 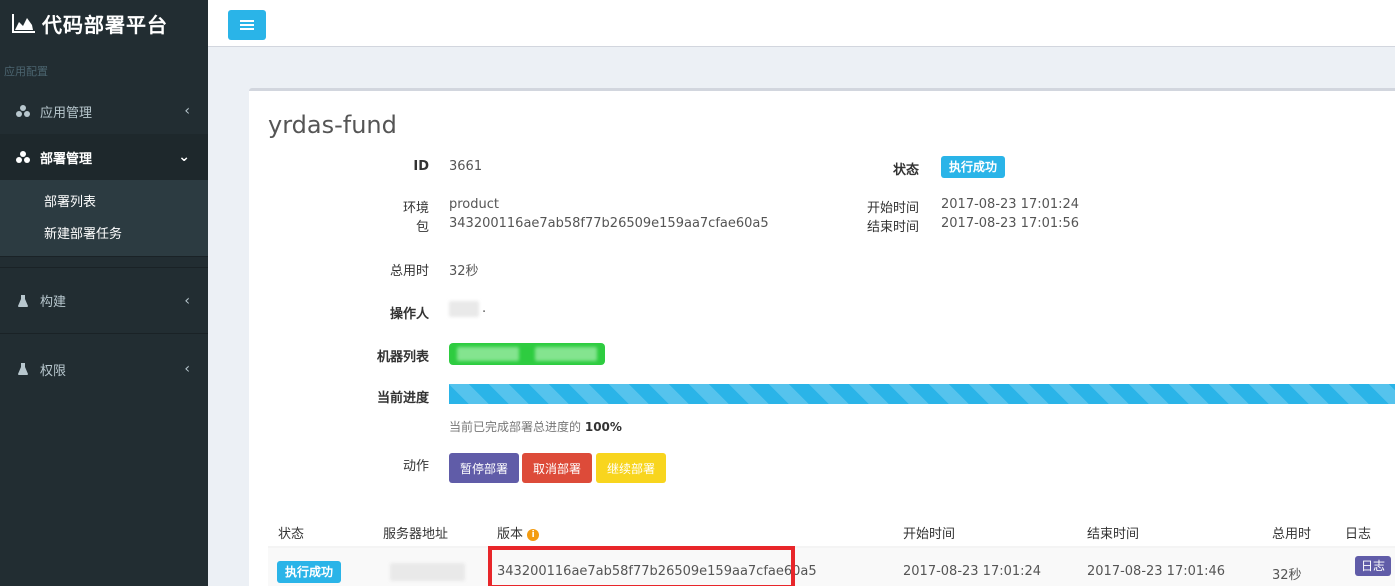 I want to click on brand-title: 代码部署平台, so click(x=105, y=24).